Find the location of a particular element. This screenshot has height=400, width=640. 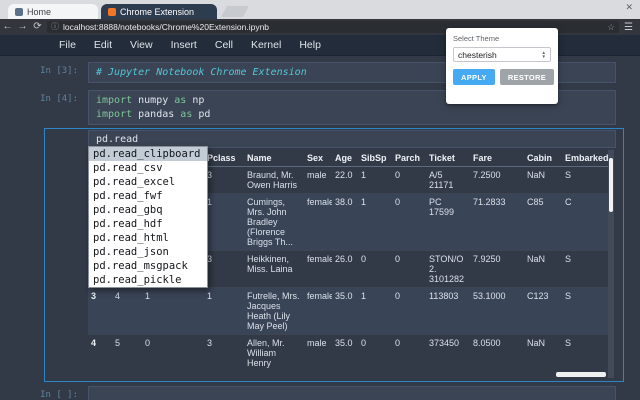

output-vscrollbar-thumb is located at coordinates (611, 185).